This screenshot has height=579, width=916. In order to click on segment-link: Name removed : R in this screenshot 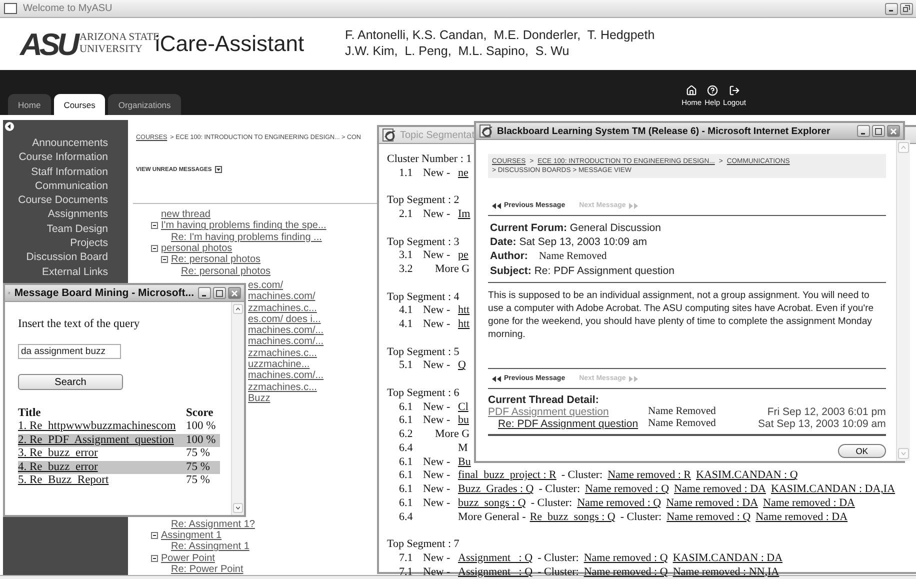, I will do `click(650, 476)`.